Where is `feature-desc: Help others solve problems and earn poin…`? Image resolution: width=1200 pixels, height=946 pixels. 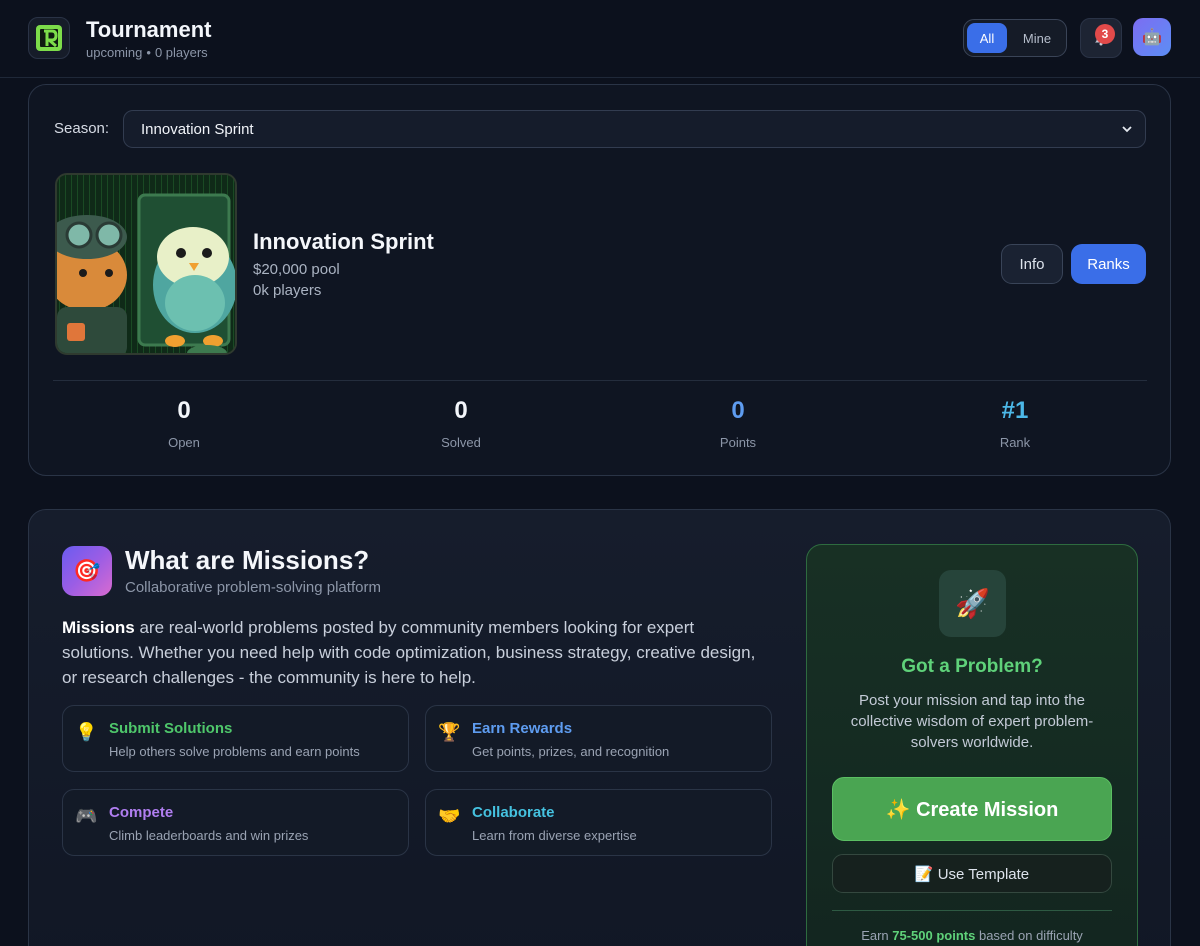 feature-desc: Help others solve problems and earn poin… is located at coordinates (234, 751).